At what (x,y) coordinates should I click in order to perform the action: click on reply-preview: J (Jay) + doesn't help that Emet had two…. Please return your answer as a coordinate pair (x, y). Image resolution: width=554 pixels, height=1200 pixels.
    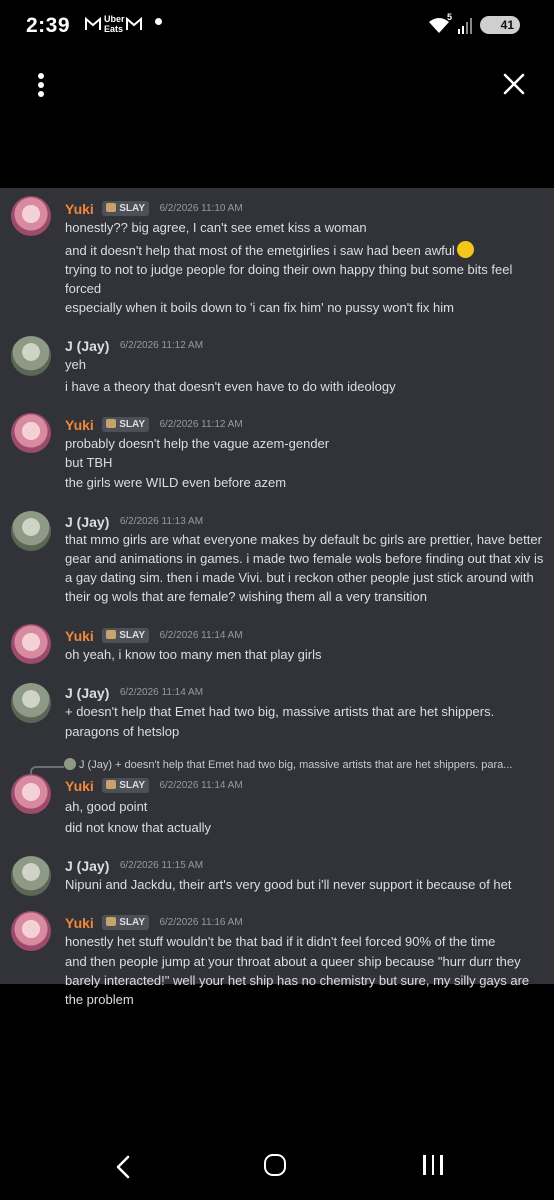
    Looking at the image, I should click on (306, 764).